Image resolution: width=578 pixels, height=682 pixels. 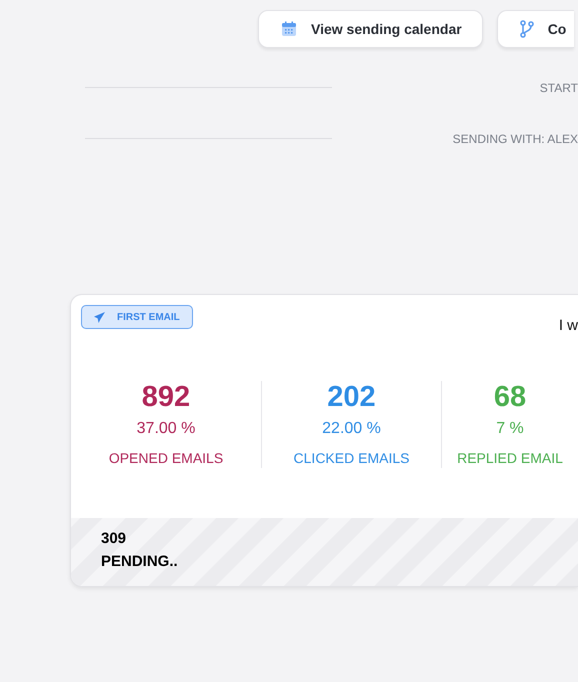 What do you see at coordinates (510, 458) in the screenshot?
I see `stat-label: REPLIED EMAIL` at bounding box center [510, 458].